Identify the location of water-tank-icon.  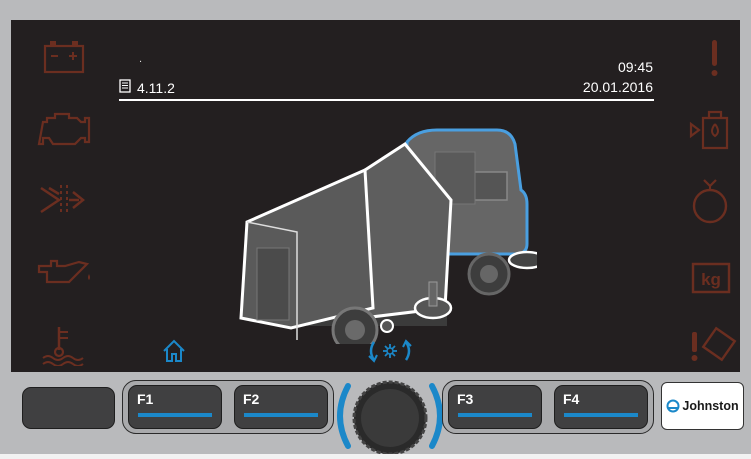
(710, 129).